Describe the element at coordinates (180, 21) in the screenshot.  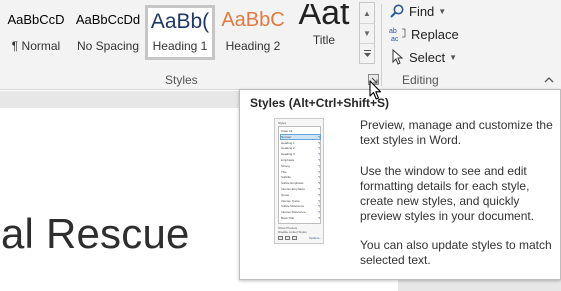
I see `style-heading-1-preview: AaBb(` at that location.